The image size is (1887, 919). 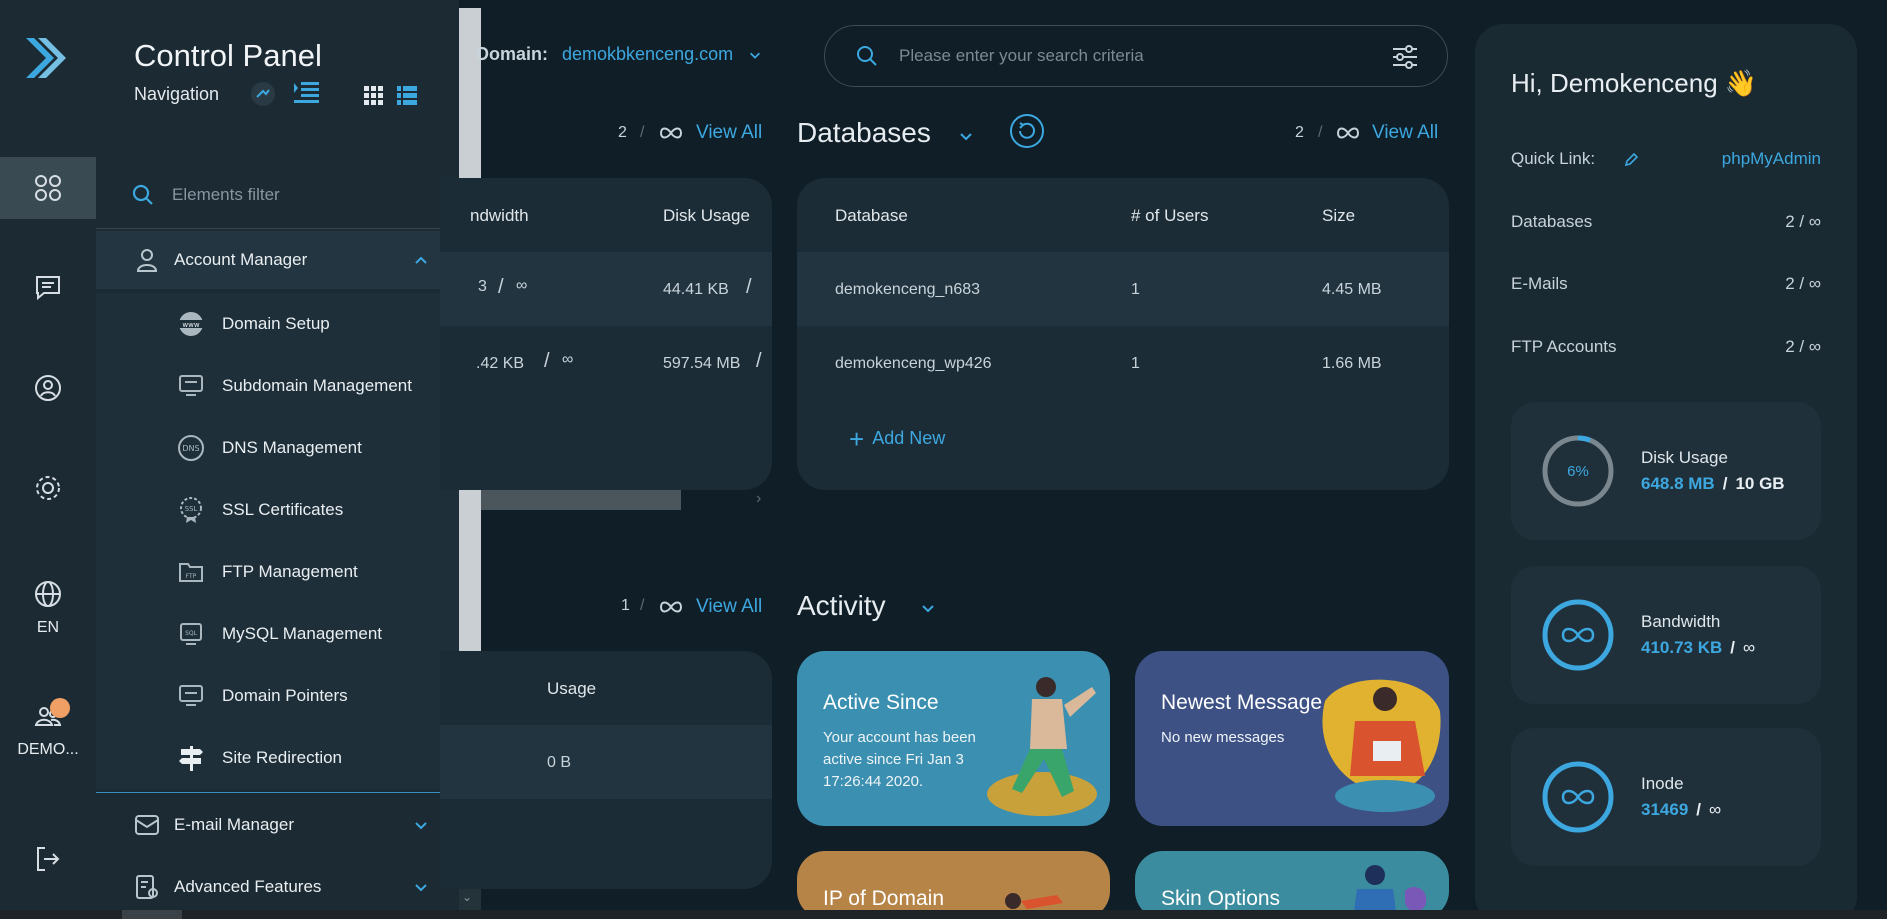 What do you see at coordinates (581, 500) in the screenshot?
I see `horizontal-scrollbar-thumb` at bounding box center [581, 500].